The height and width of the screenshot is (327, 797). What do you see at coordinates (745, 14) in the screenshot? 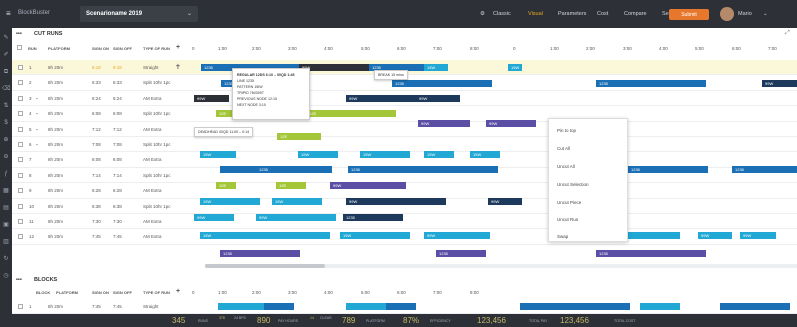
I see `user-name: Mario` at bounding box center [745, 14].